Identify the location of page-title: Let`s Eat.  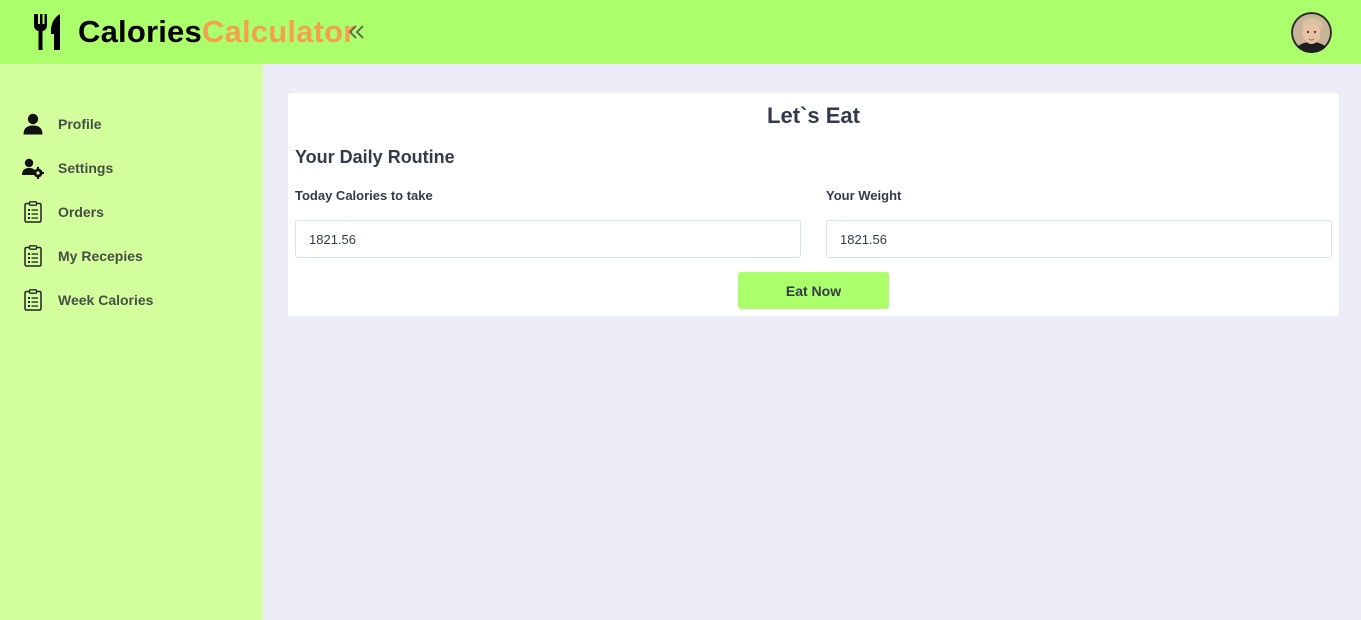
(813, 115).